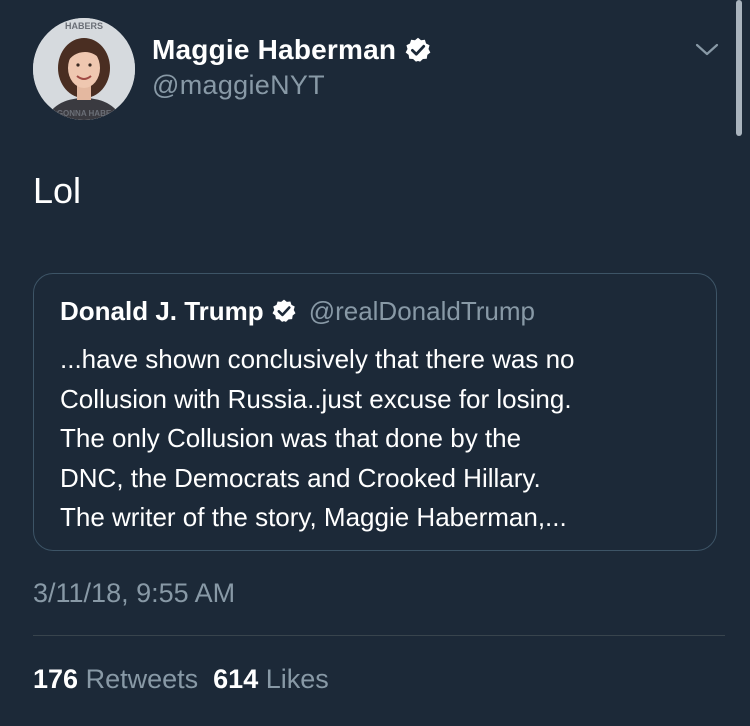 This screenshot has width=750, height=726. What do you see at coordinates (707, 50) in the screenshot?
I see `chevron-down-icon` at bounding box center [707, 50].